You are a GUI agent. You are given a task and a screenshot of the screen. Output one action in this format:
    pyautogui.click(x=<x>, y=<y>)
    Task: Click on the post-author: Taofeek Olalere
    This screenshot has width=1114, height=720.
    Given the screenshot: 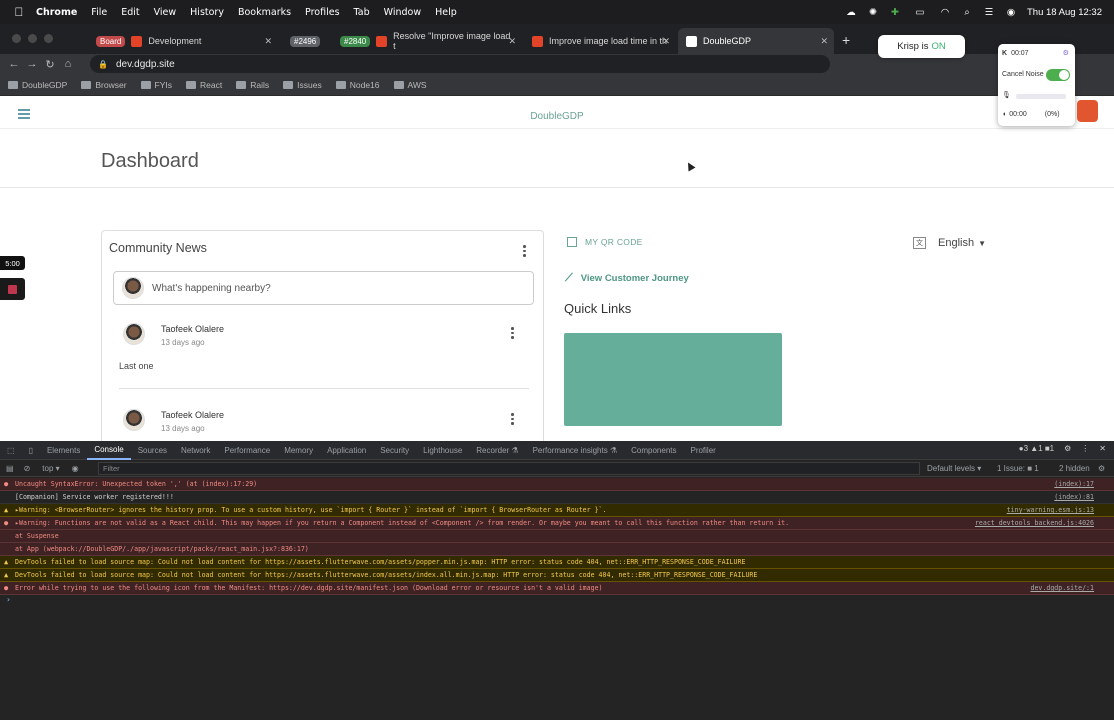 What is the action you would take?
    pyautogui.click(x=192, y=329)
    